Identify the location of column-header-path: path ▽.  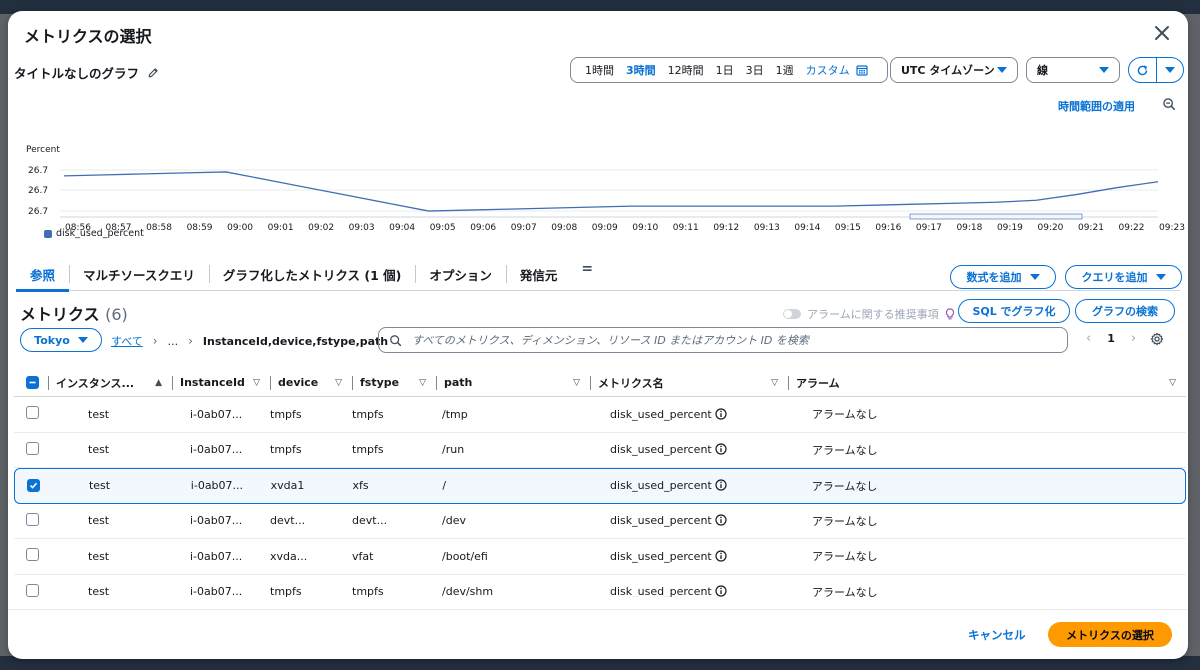
(513, 383).